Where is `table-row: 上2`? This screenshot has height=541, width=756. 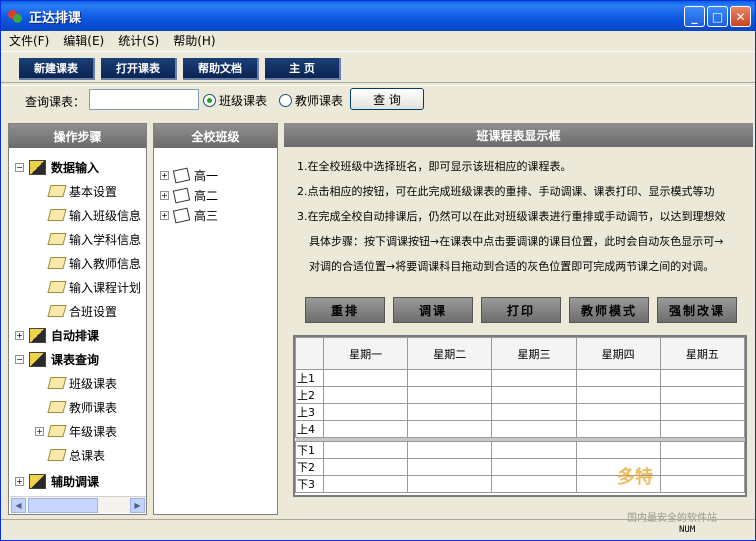 table-row: 上2 is located at coordinates (520, 395).